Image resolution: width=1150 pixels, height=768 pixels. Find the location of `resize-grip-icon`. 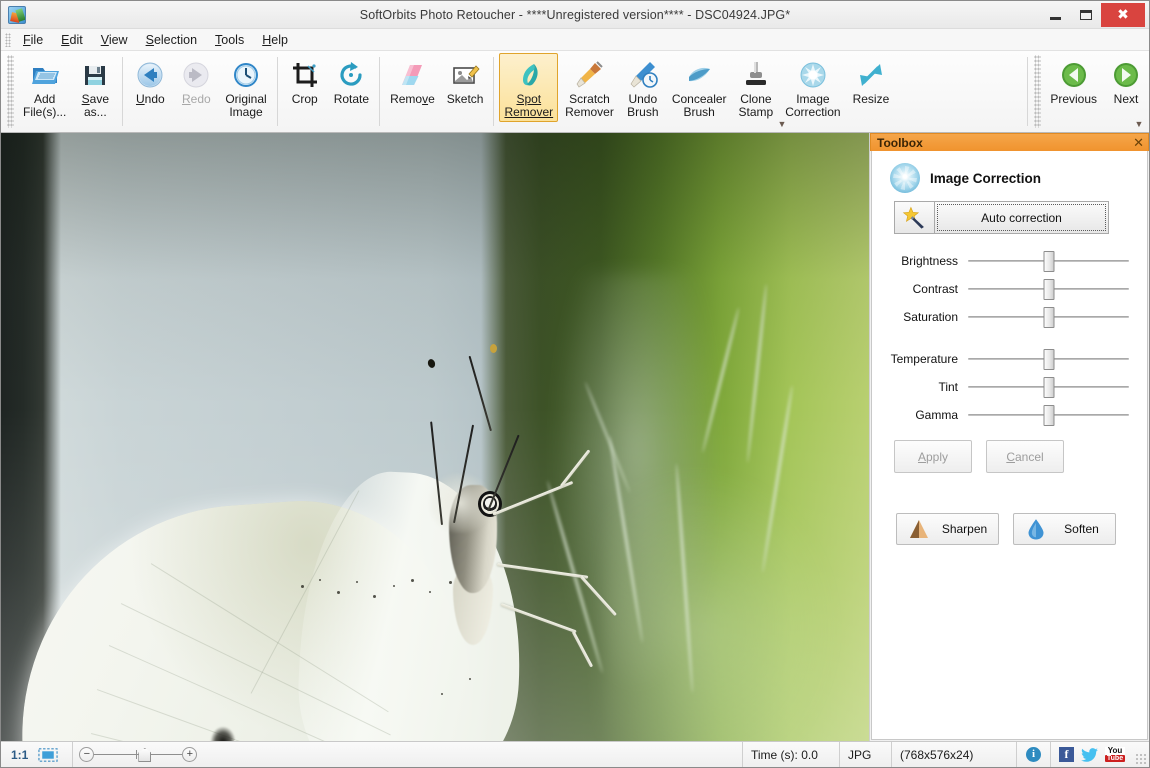

resize-grip-icon is located at coordinates (1141, 754).